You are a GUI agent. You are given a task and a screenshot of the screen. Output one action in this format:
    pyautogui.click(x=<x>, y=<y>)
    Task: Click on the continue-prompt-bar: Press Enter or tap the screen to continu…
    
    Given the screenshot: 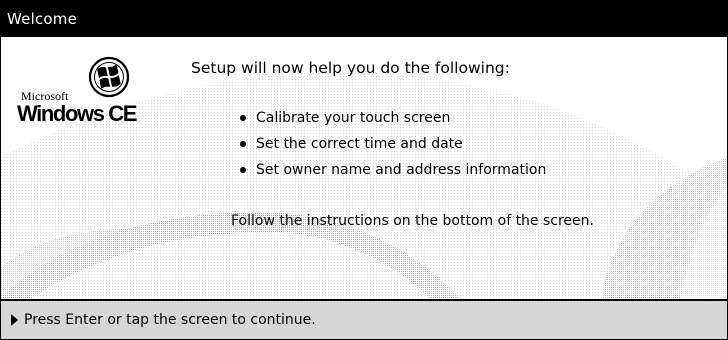 What is the action you would take?
    pyautogui.click(x=364, y=319)
    